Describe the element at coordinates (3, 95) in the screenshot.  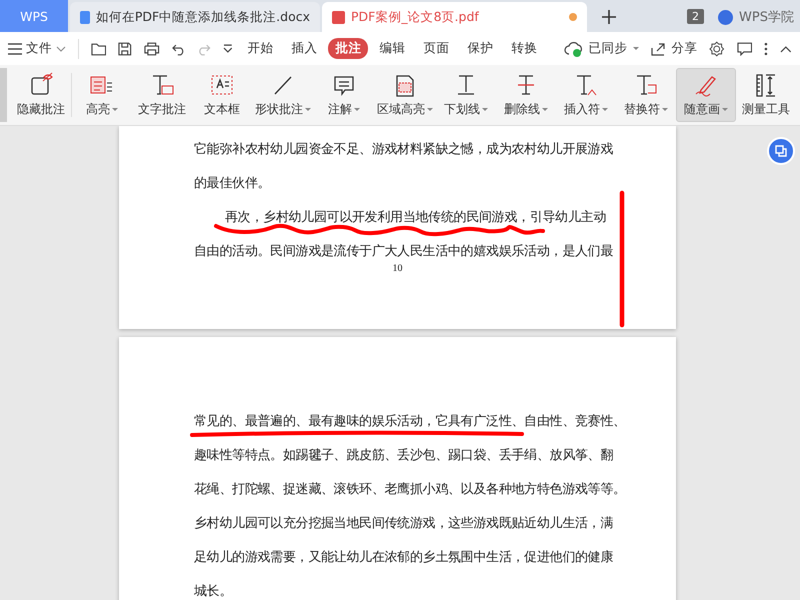
I see `panel-handle` at that location.